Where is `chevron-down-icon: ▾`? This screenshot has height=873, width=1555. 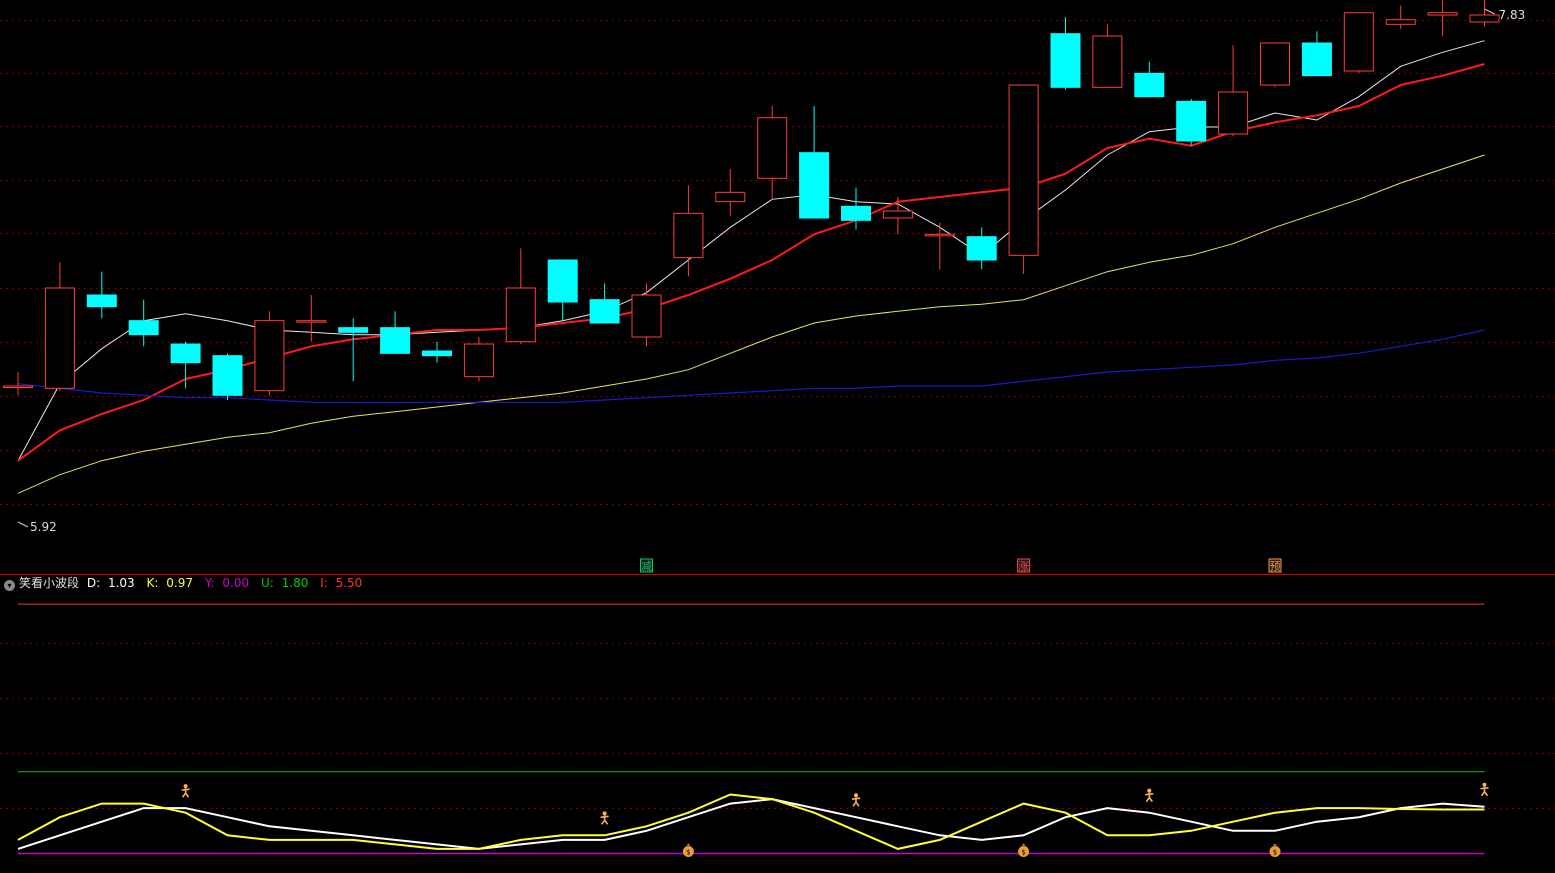
chevron-down-icon: ▾ is located at coordinates (9, 585).